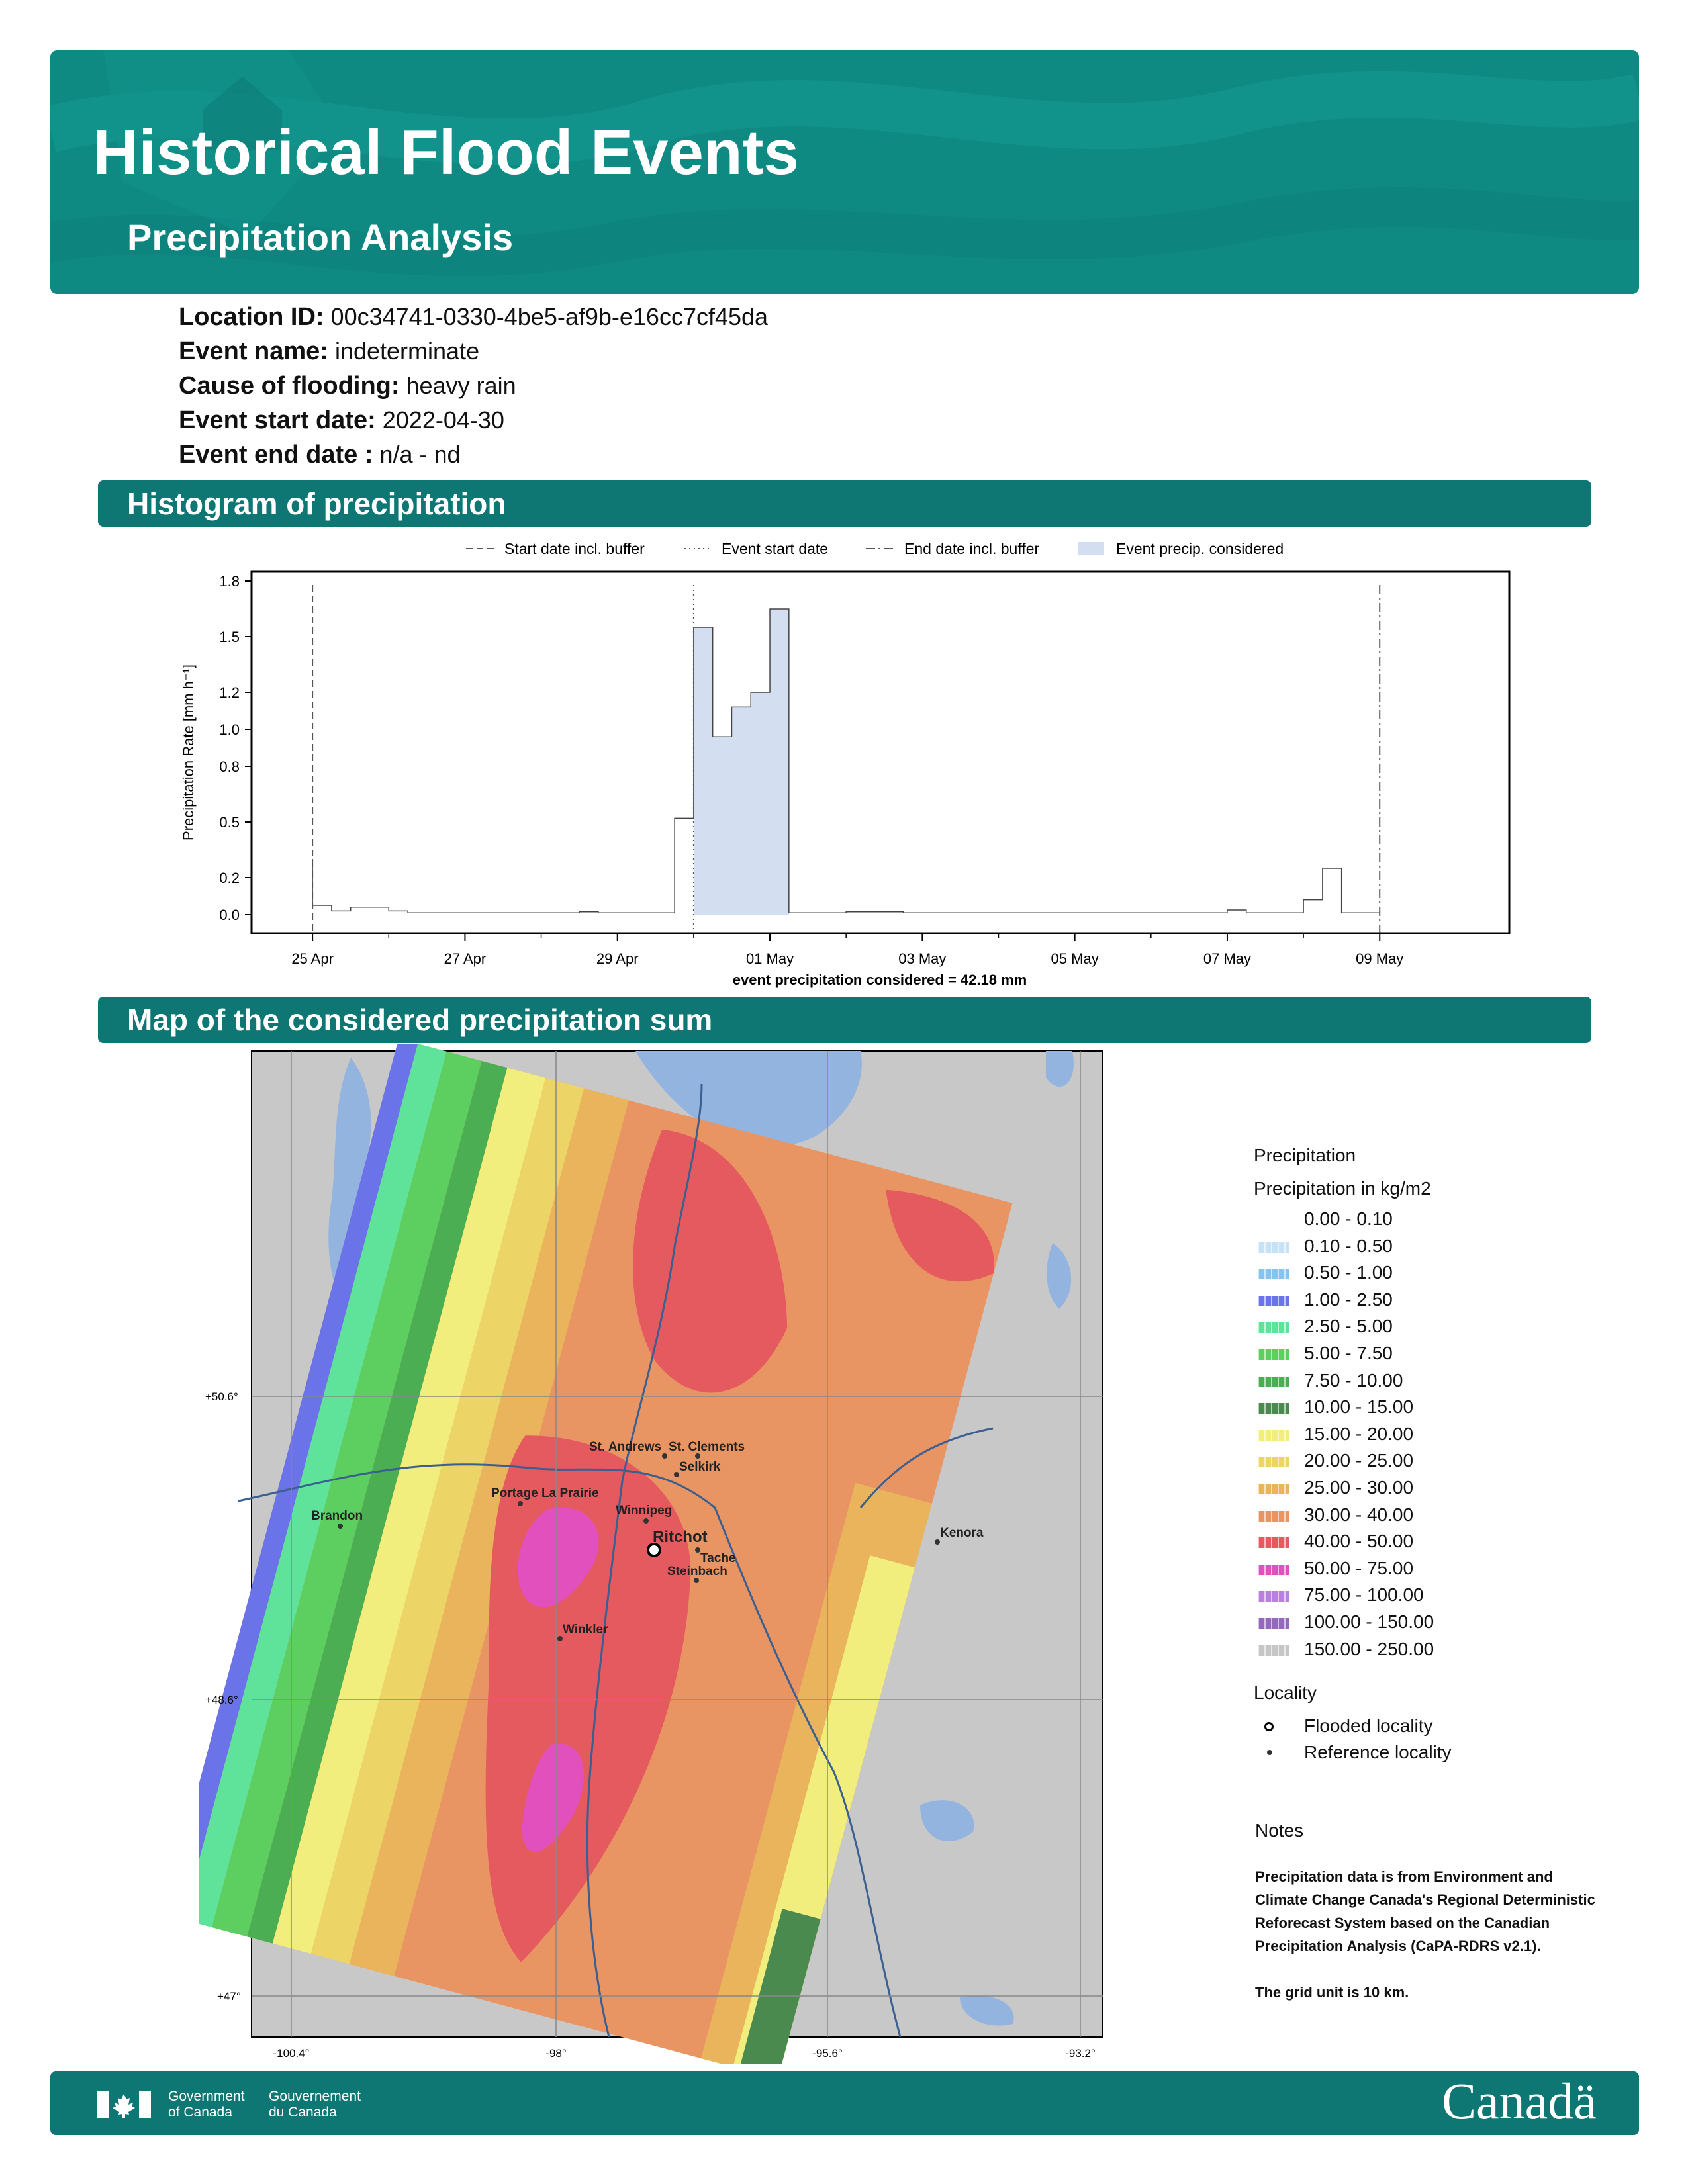 This screenshot has height=2184, width=1688. Describe the element at coordinates (770, 958) in the screenshot. I see `x-tick-label: 01 May` at that location.